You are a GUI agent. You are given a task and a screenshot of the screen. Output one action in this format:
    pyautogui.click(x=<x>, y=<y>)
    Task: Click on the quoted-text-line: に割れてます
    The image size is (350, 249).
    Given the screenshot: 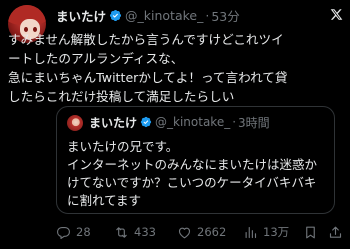 What is the action you would take?
    pyautogui.click(x=104, y=200)
    